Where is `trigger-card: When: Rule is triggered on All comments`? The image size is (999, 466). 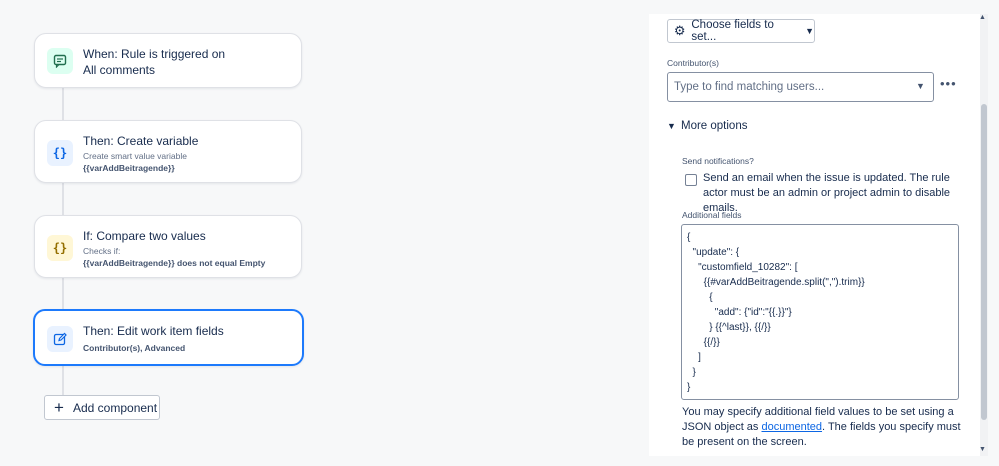
trigger-card: When: Rule is triggered on All comments is located at coordinates (168, 60).